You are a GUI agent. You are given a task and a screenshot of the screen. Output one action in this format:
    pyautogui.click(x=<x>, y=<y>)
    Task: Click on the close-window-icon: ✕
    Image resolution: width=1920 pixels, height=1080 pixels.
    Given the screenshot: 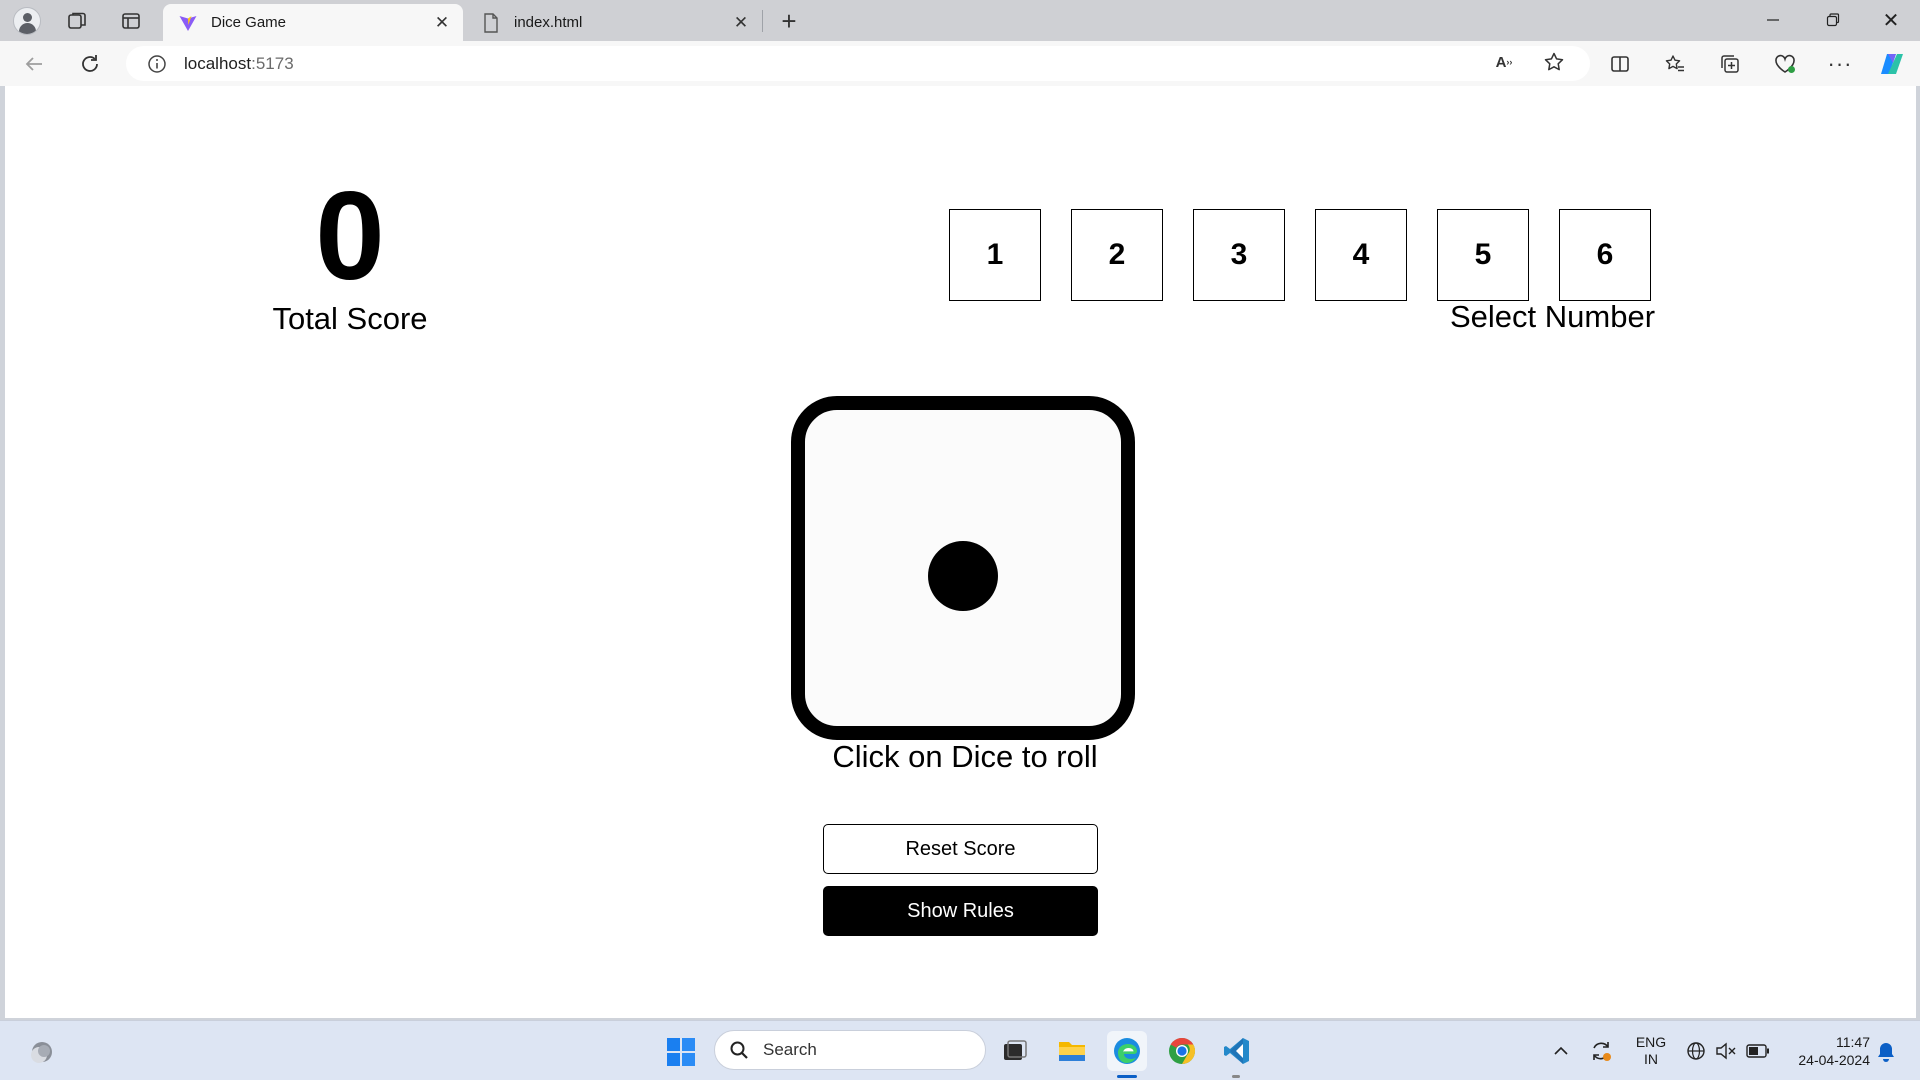 What is the action you would take?
    pyautogui.click(x=1891, y=20)
    